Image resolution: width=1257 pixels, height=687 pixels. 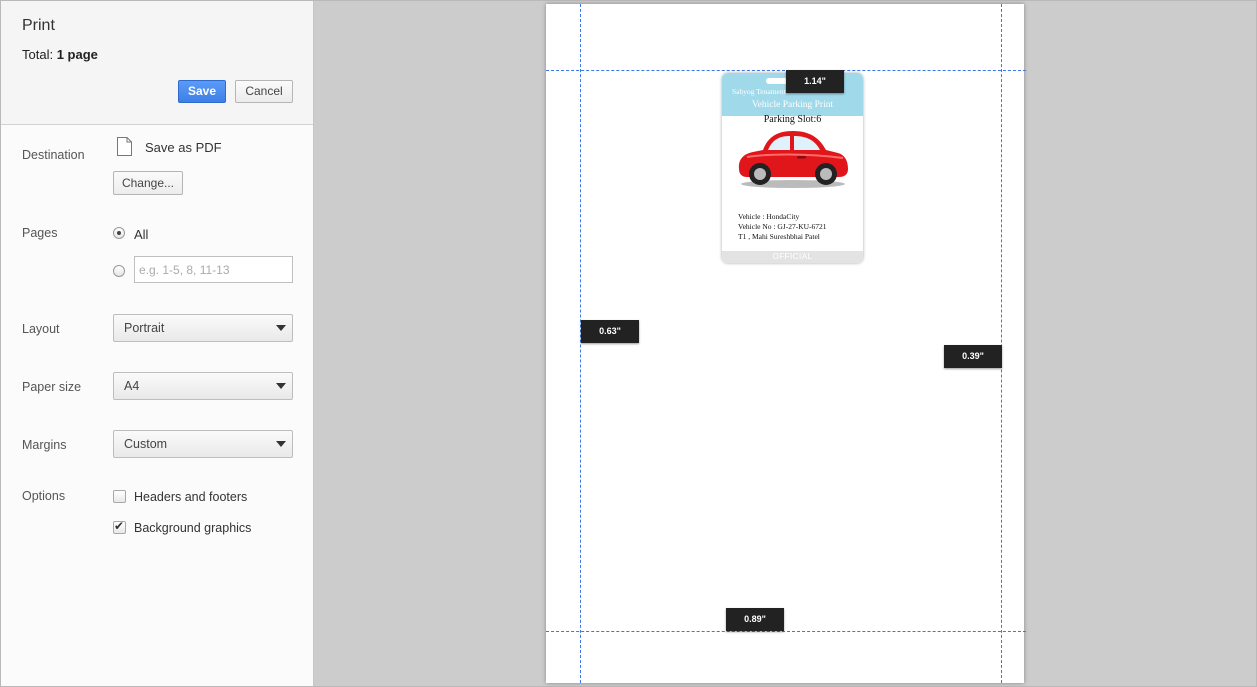 I want to click on right-margin-value: 0.39", so click(x=973, y=356).